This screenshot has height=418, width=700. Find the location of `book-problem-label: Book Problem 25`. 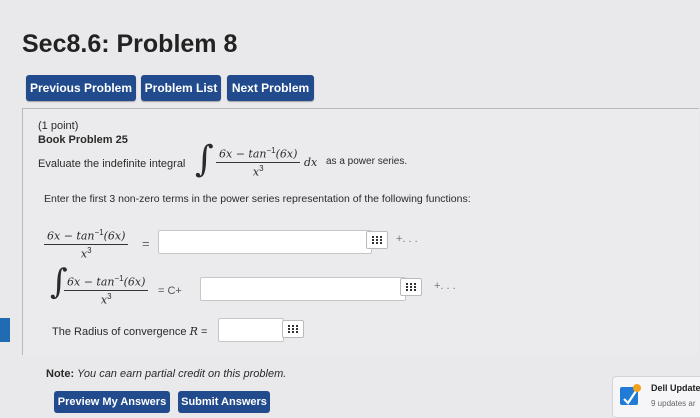

book-problem-label: Book Problem 25 is located at coordinates (83, 140).